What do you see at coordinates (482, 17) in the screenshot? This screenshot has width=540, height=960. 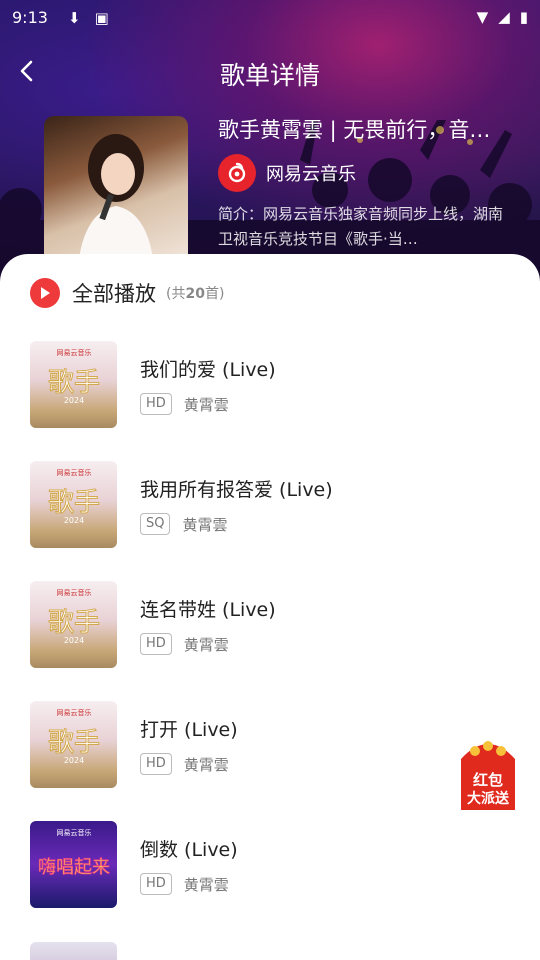 I see `wifi-icon: ▼` at bounding box center [482, 17].